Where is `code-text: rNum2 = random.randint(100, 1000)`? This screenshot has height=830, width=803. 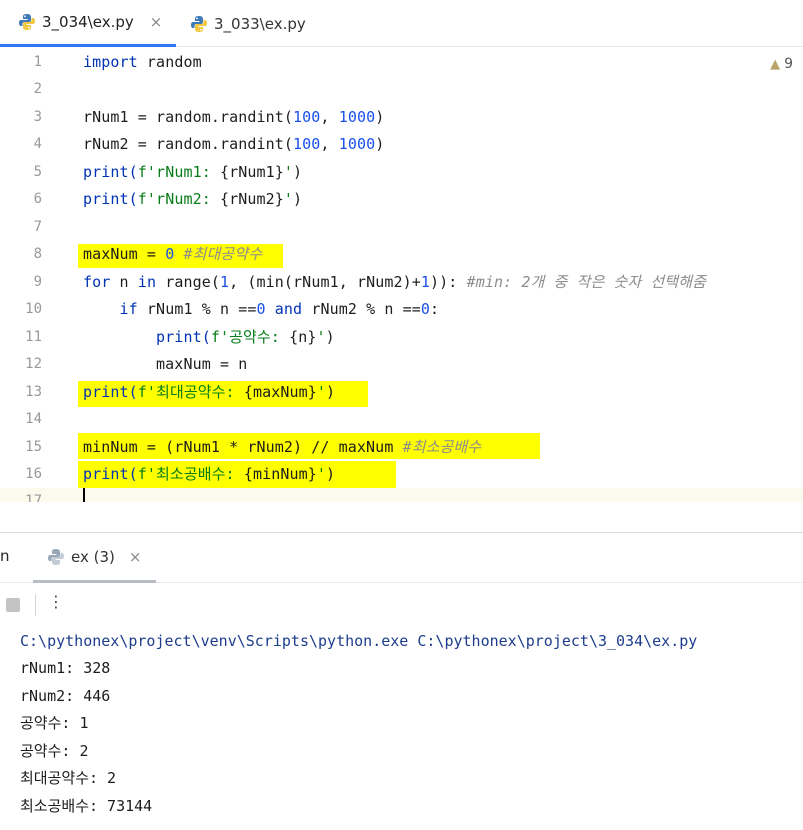
code-text: rNum2 = random.randint(100, 1000) is located at coordinates (233, 144).